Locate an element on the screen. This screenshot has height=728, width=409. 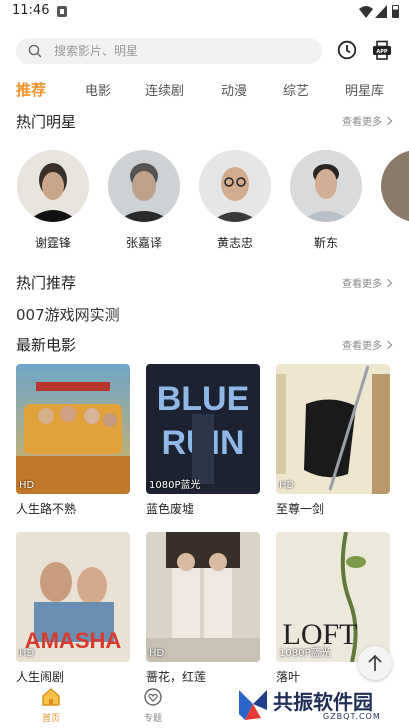
watermark-url: GZBQT.COM is located at coordinates (352, 716).